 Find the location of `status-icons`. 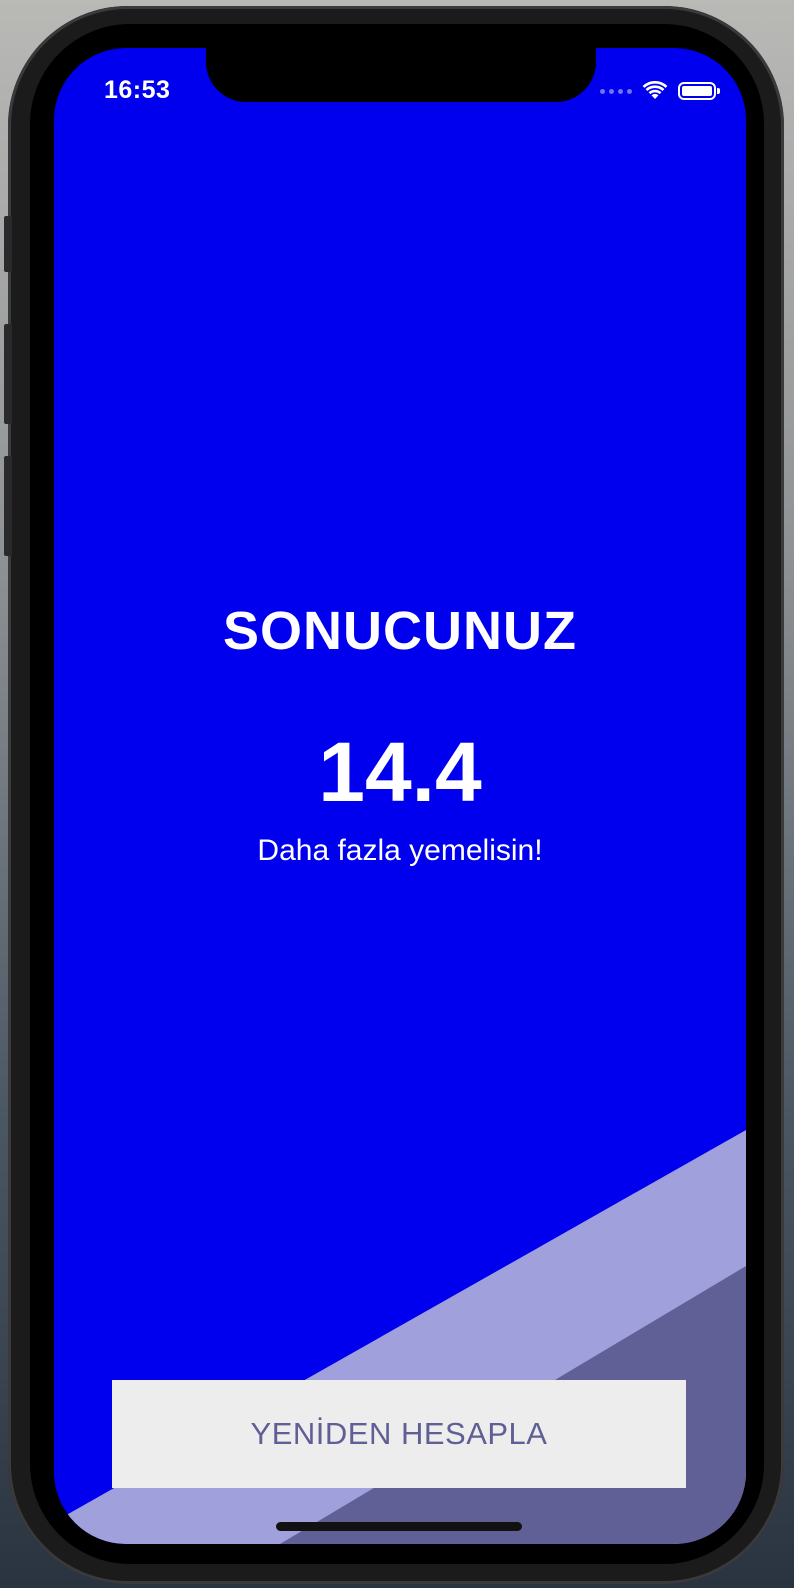

status-icons is located at coordinates (660, 91).